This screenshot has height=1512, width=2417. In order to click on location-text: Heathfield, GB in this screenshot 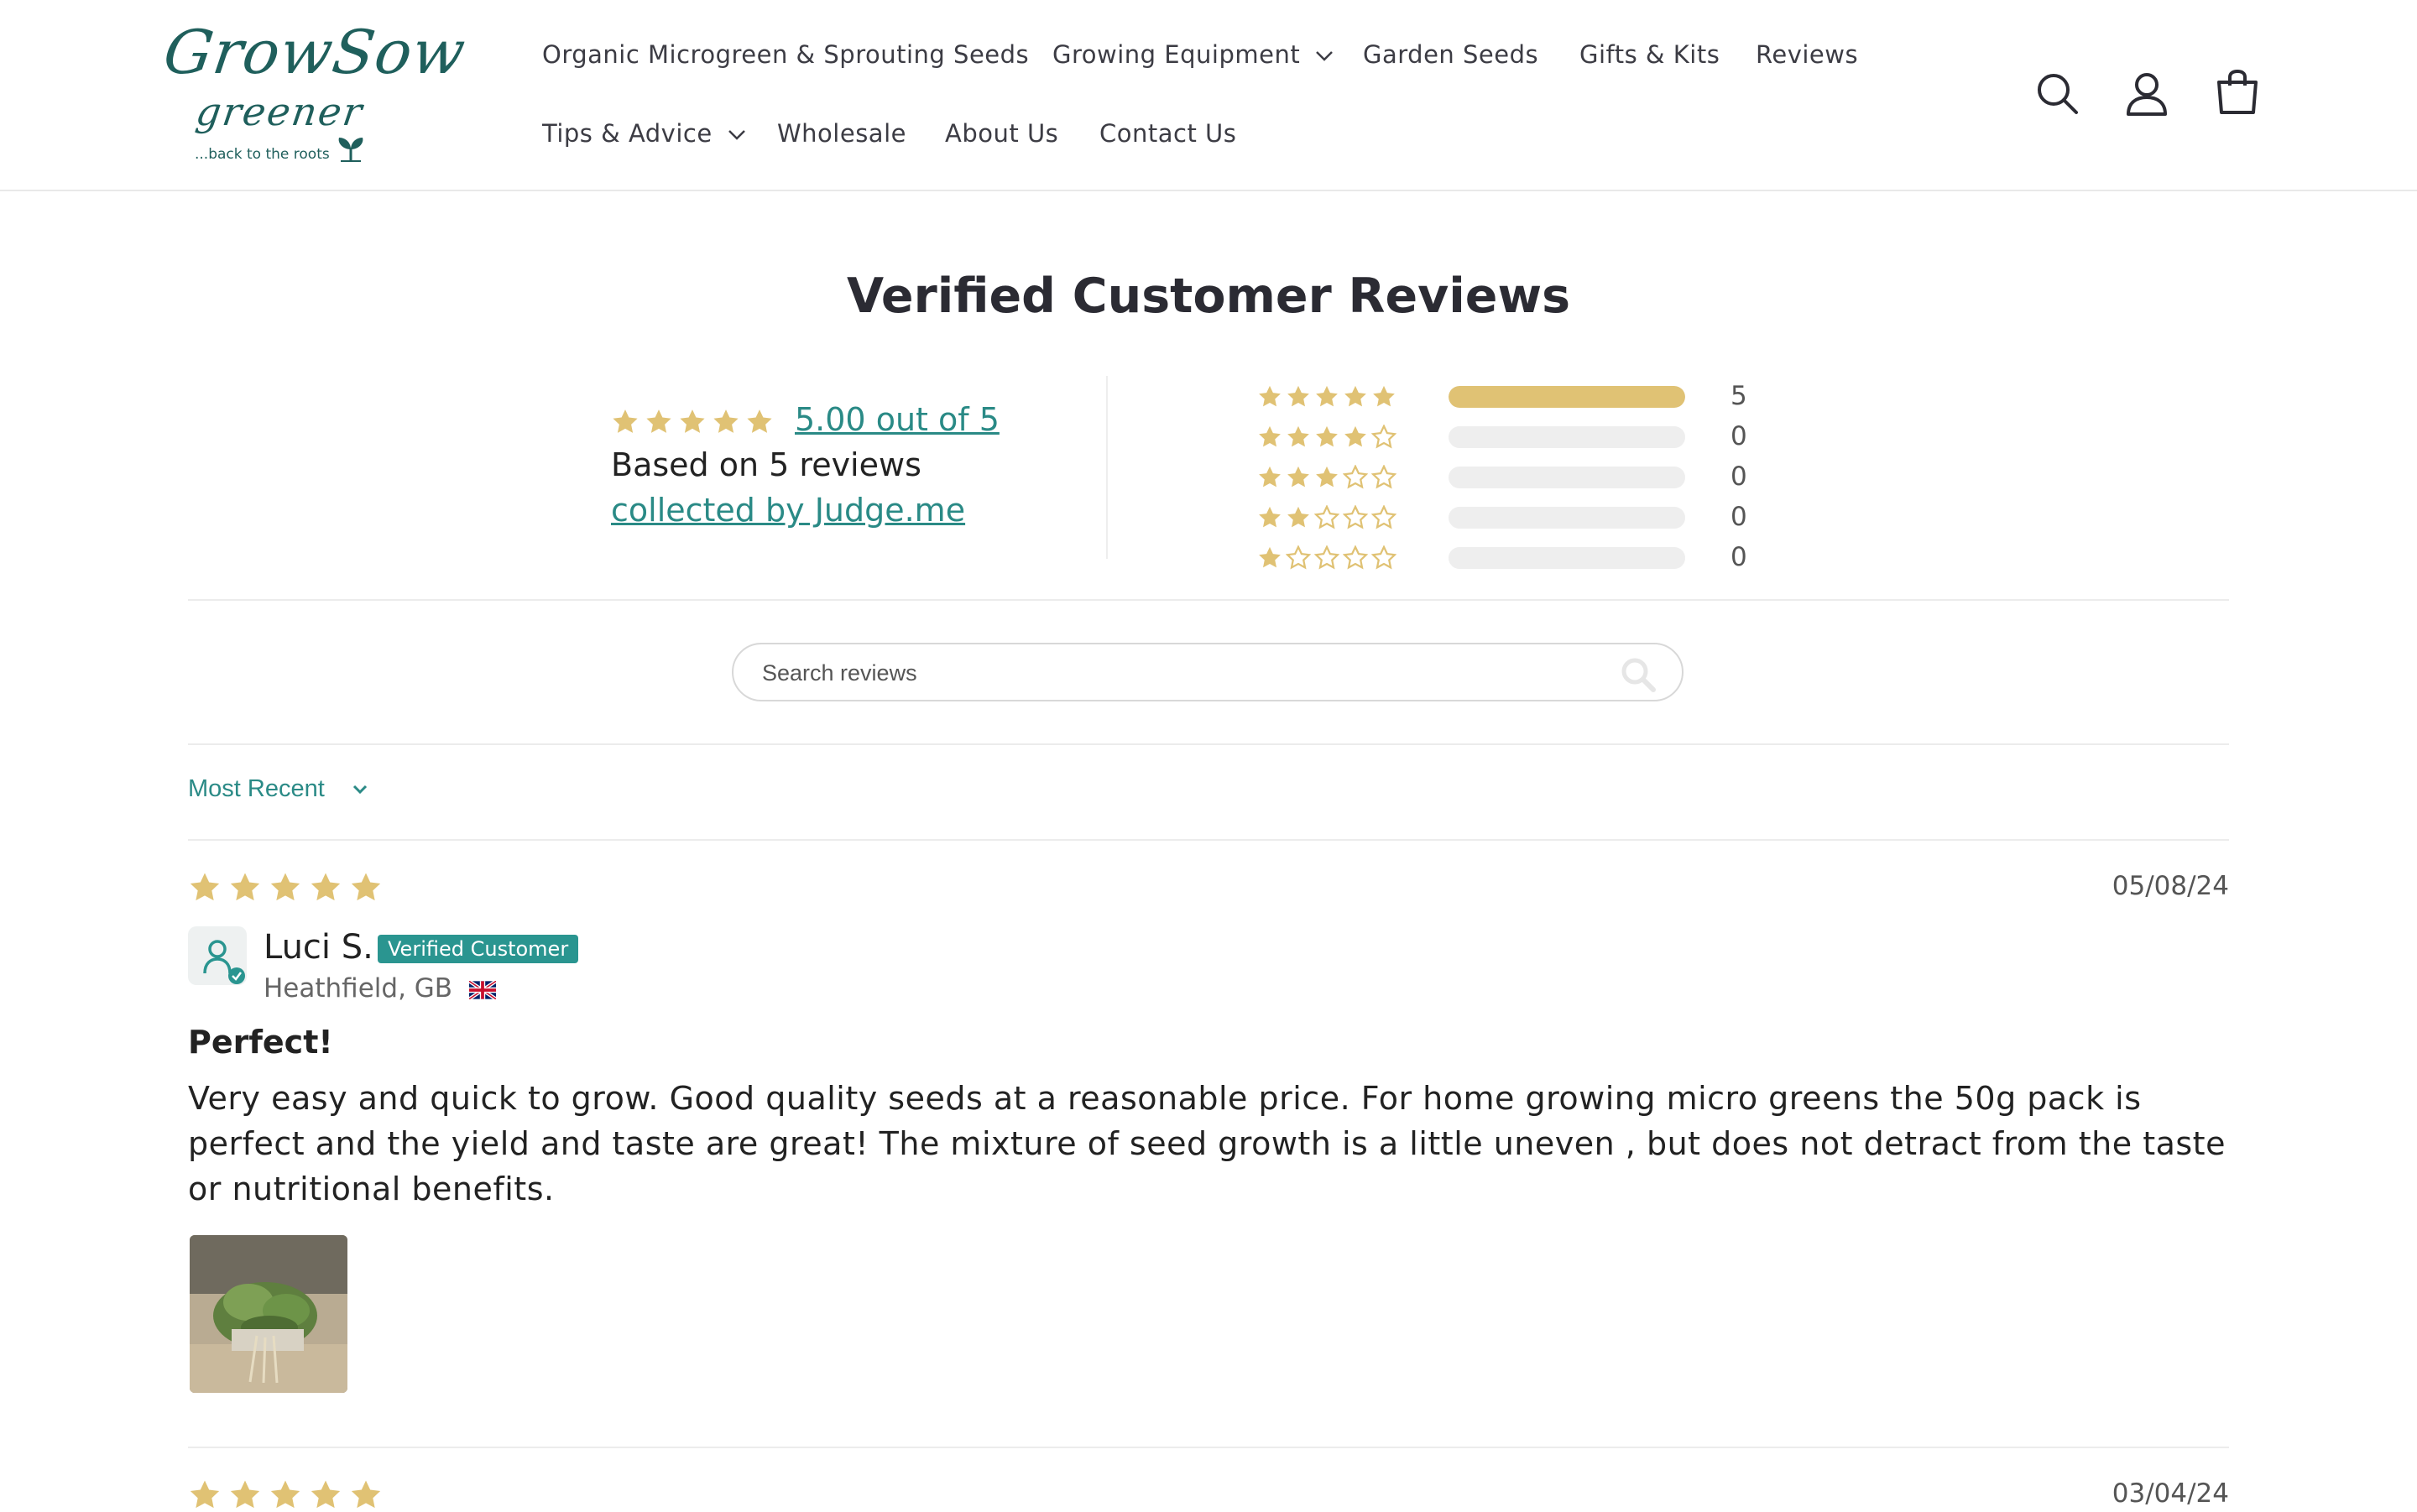, I will do `click(358, 988)`.